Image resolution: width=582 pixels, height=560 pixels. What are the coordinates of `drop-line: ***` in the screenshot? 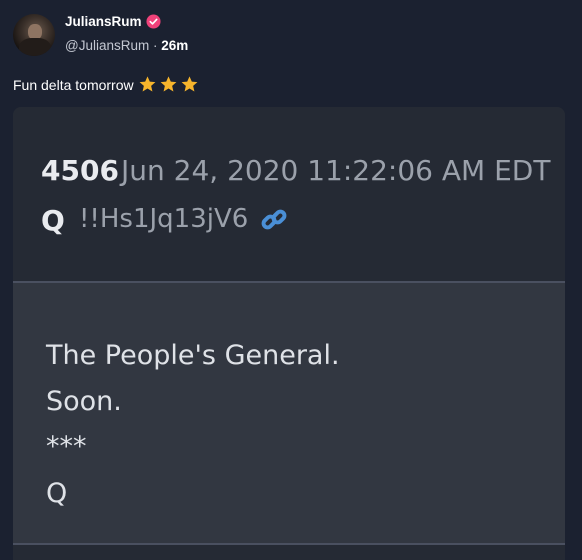 It's located at (66, 446).